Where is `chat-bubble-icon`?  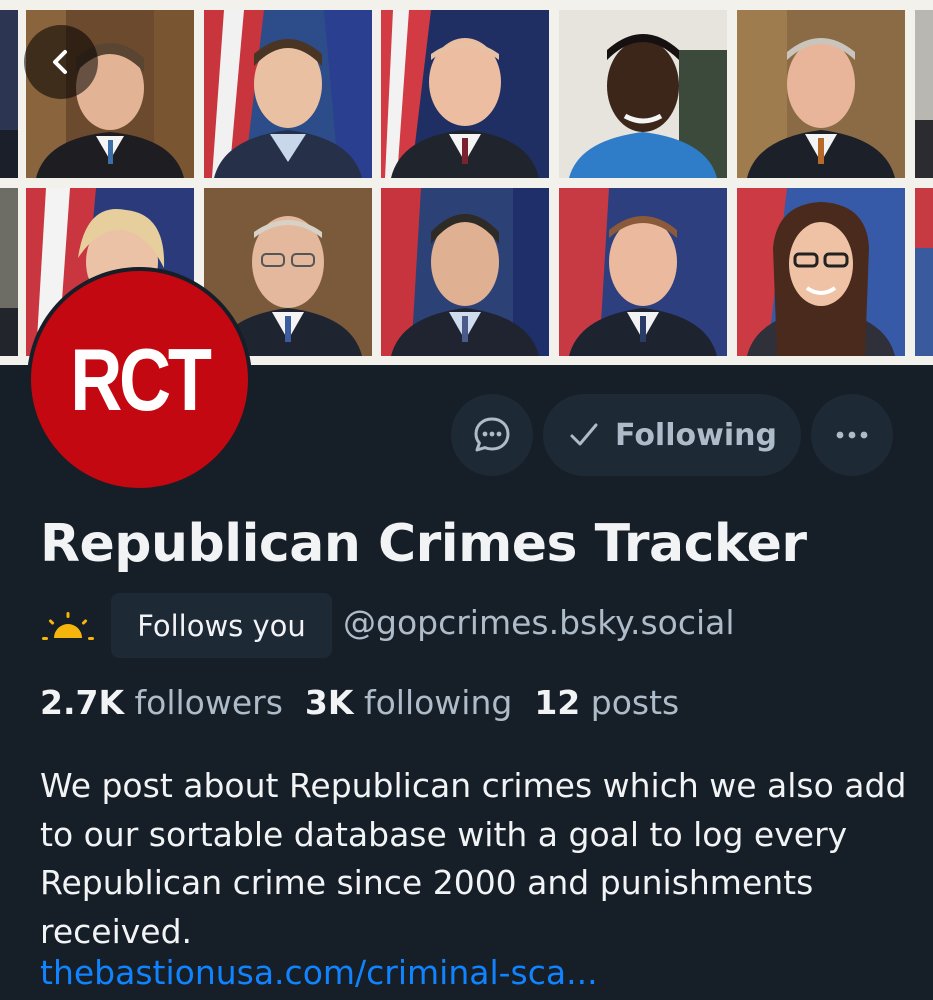 chat-bubble-icon is located at coordinates (492, 434).